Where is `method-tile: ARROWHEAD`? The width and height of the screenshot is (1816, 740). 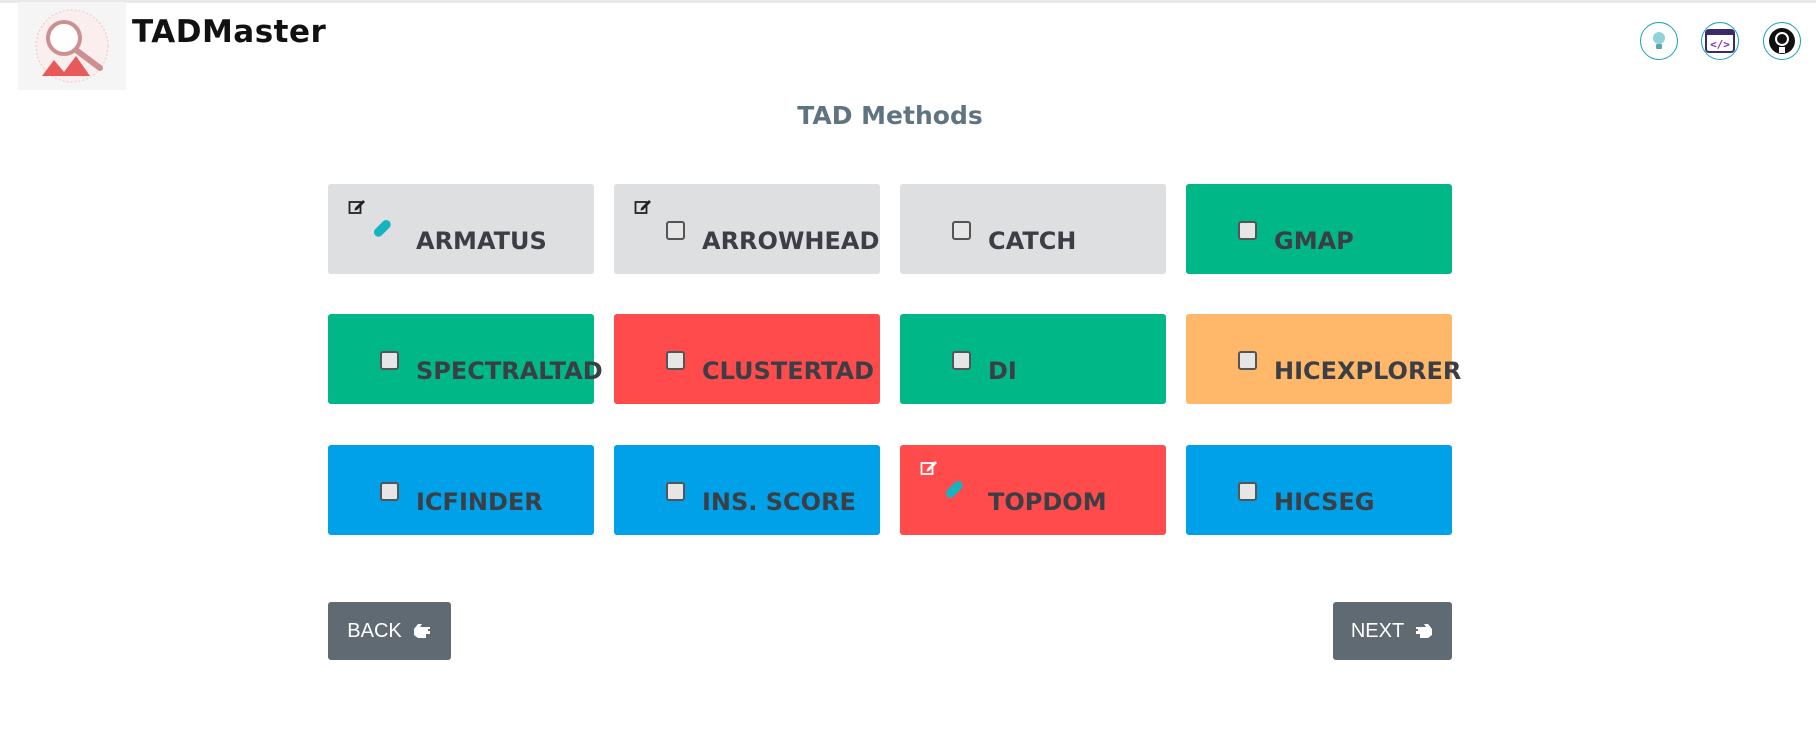 method-tile: ARROWHEAD is located at coordinates (747, 229).